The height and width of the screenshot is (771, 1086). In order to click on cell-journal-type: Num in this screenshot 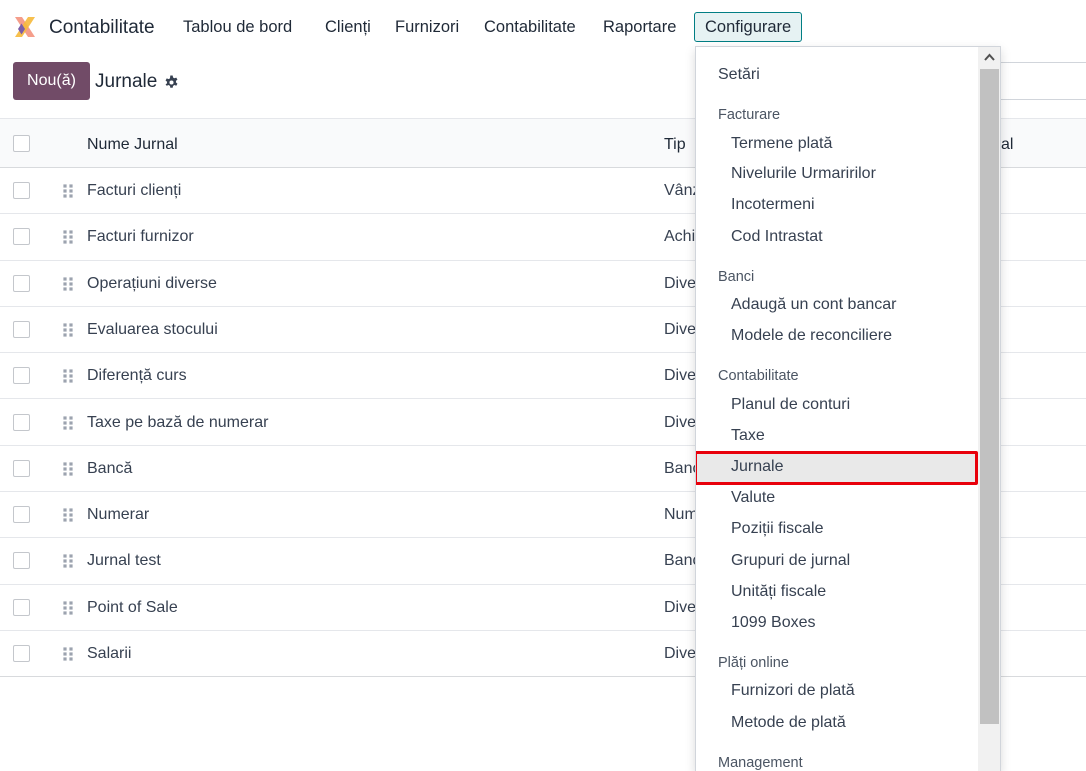, I will do `click(681, 515)`.